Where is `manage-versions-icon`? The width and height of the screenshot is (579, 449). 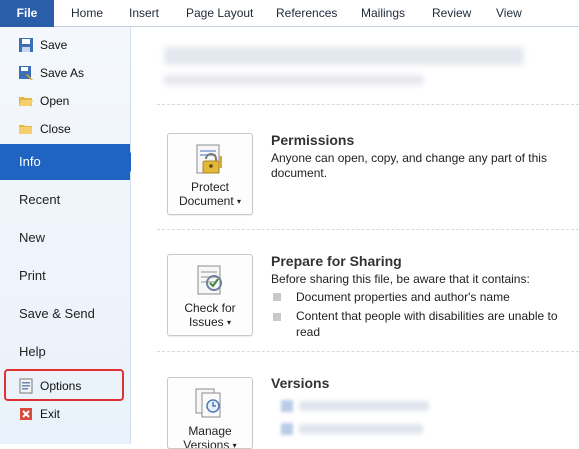
manage-versions-icon is located at coordinates (208, 403).